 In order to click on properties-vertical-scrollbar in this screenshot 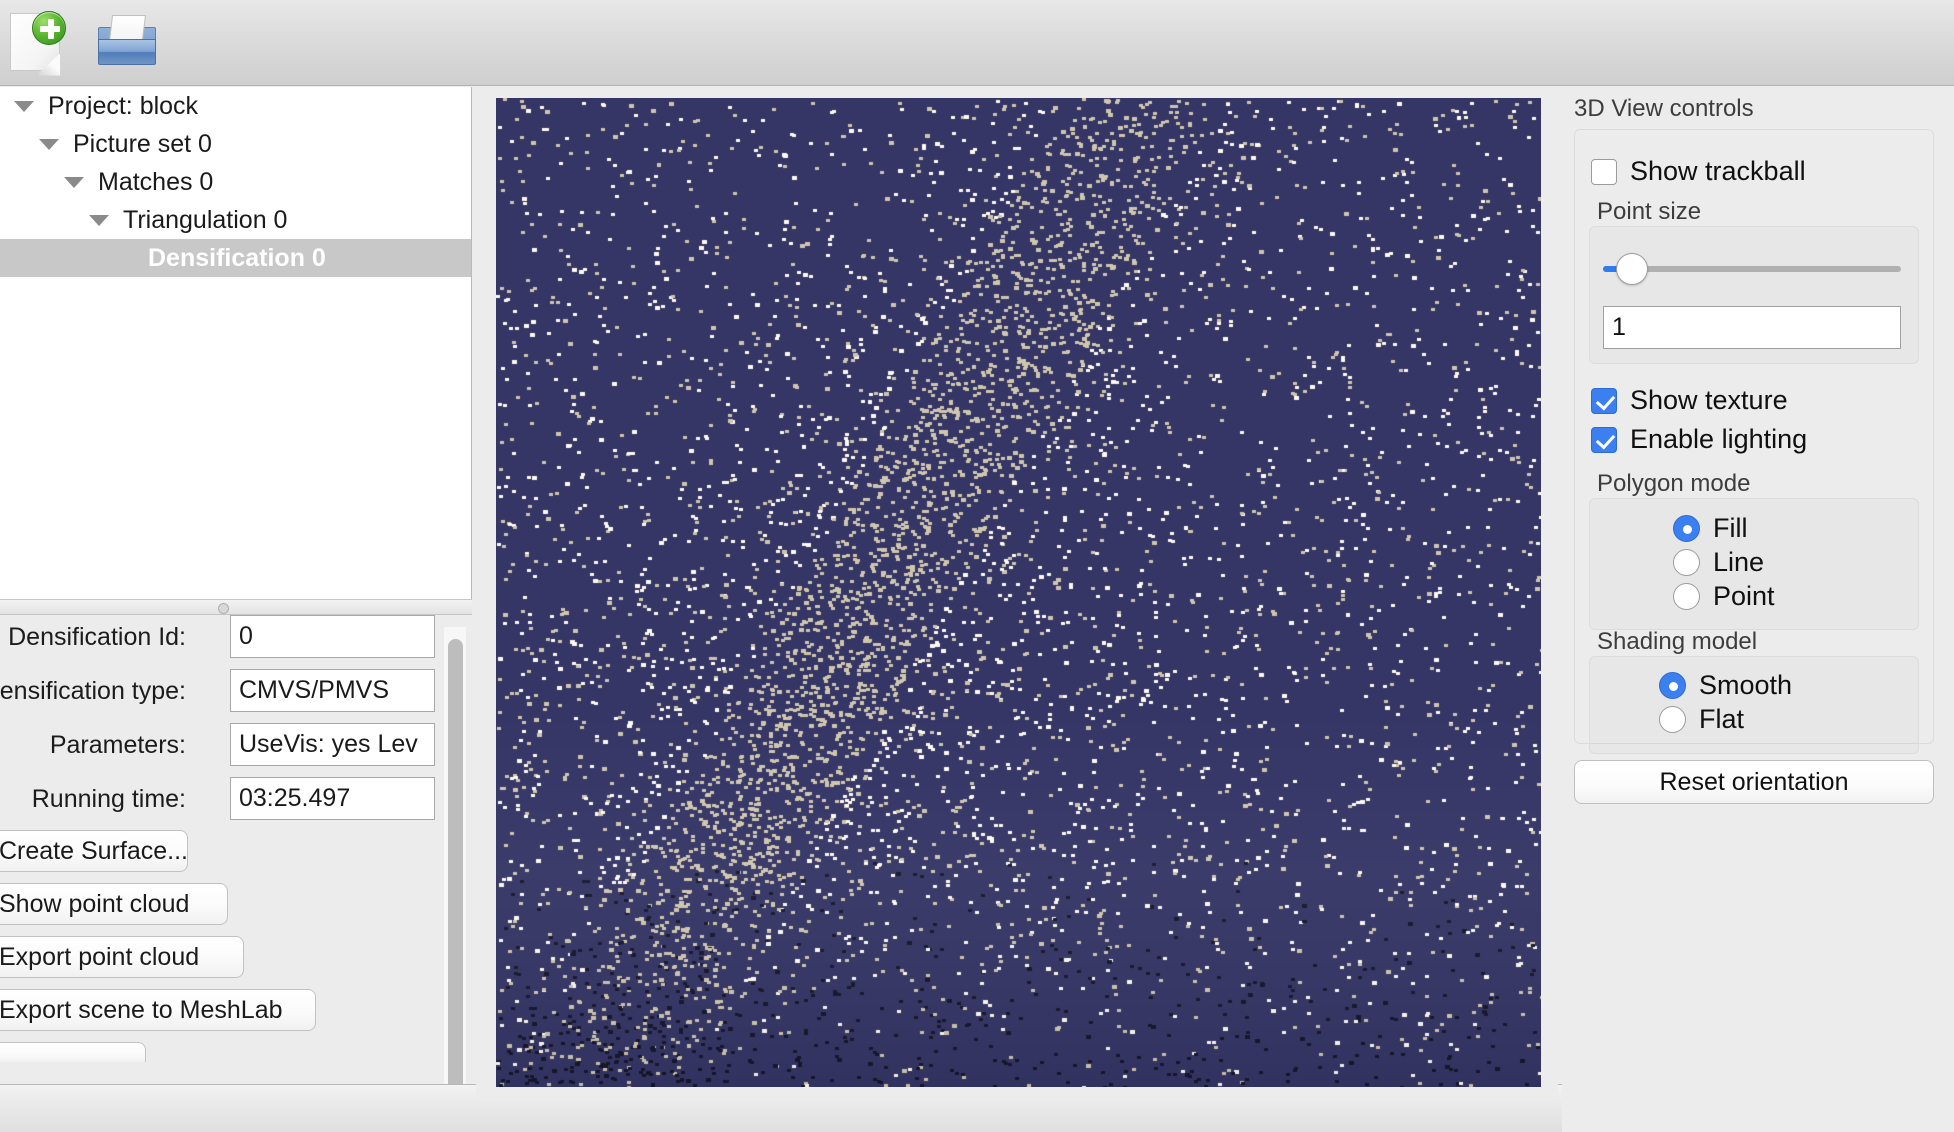, I will do `click(455, 879)`.